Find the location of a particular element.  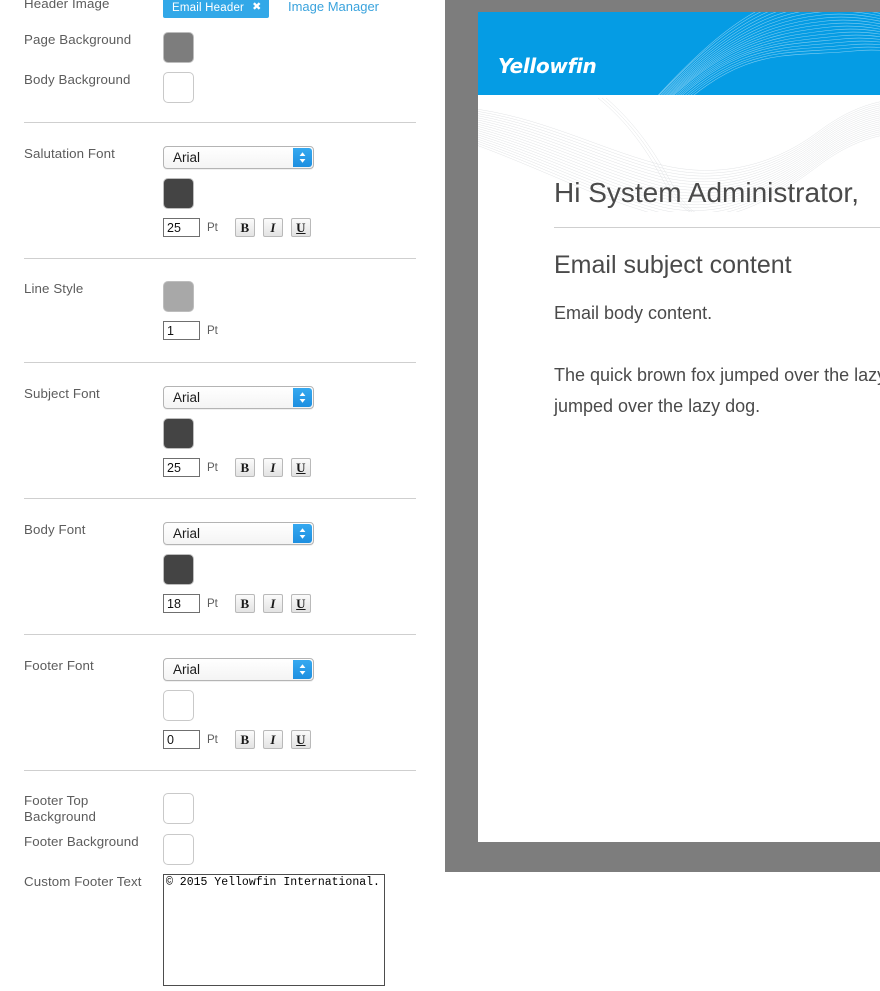

page-background-color-swatch is located at coordinates (178, 47).